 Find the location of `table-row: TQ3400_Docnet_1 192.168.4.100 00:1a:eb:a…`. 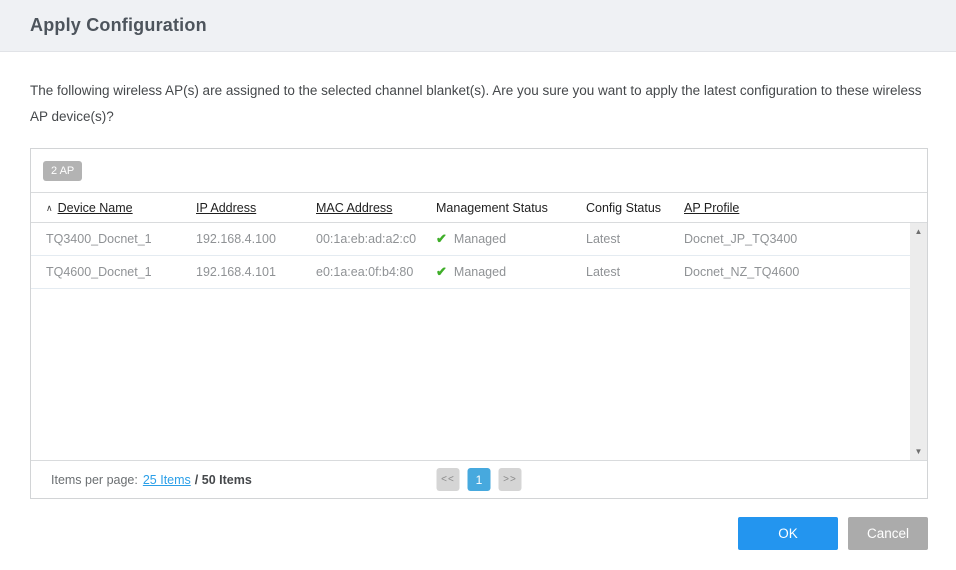

table-row: TQ3400_Docnet_1 192.168.4.100 00:1a:eb:a… is located at coordinates (470, 239).